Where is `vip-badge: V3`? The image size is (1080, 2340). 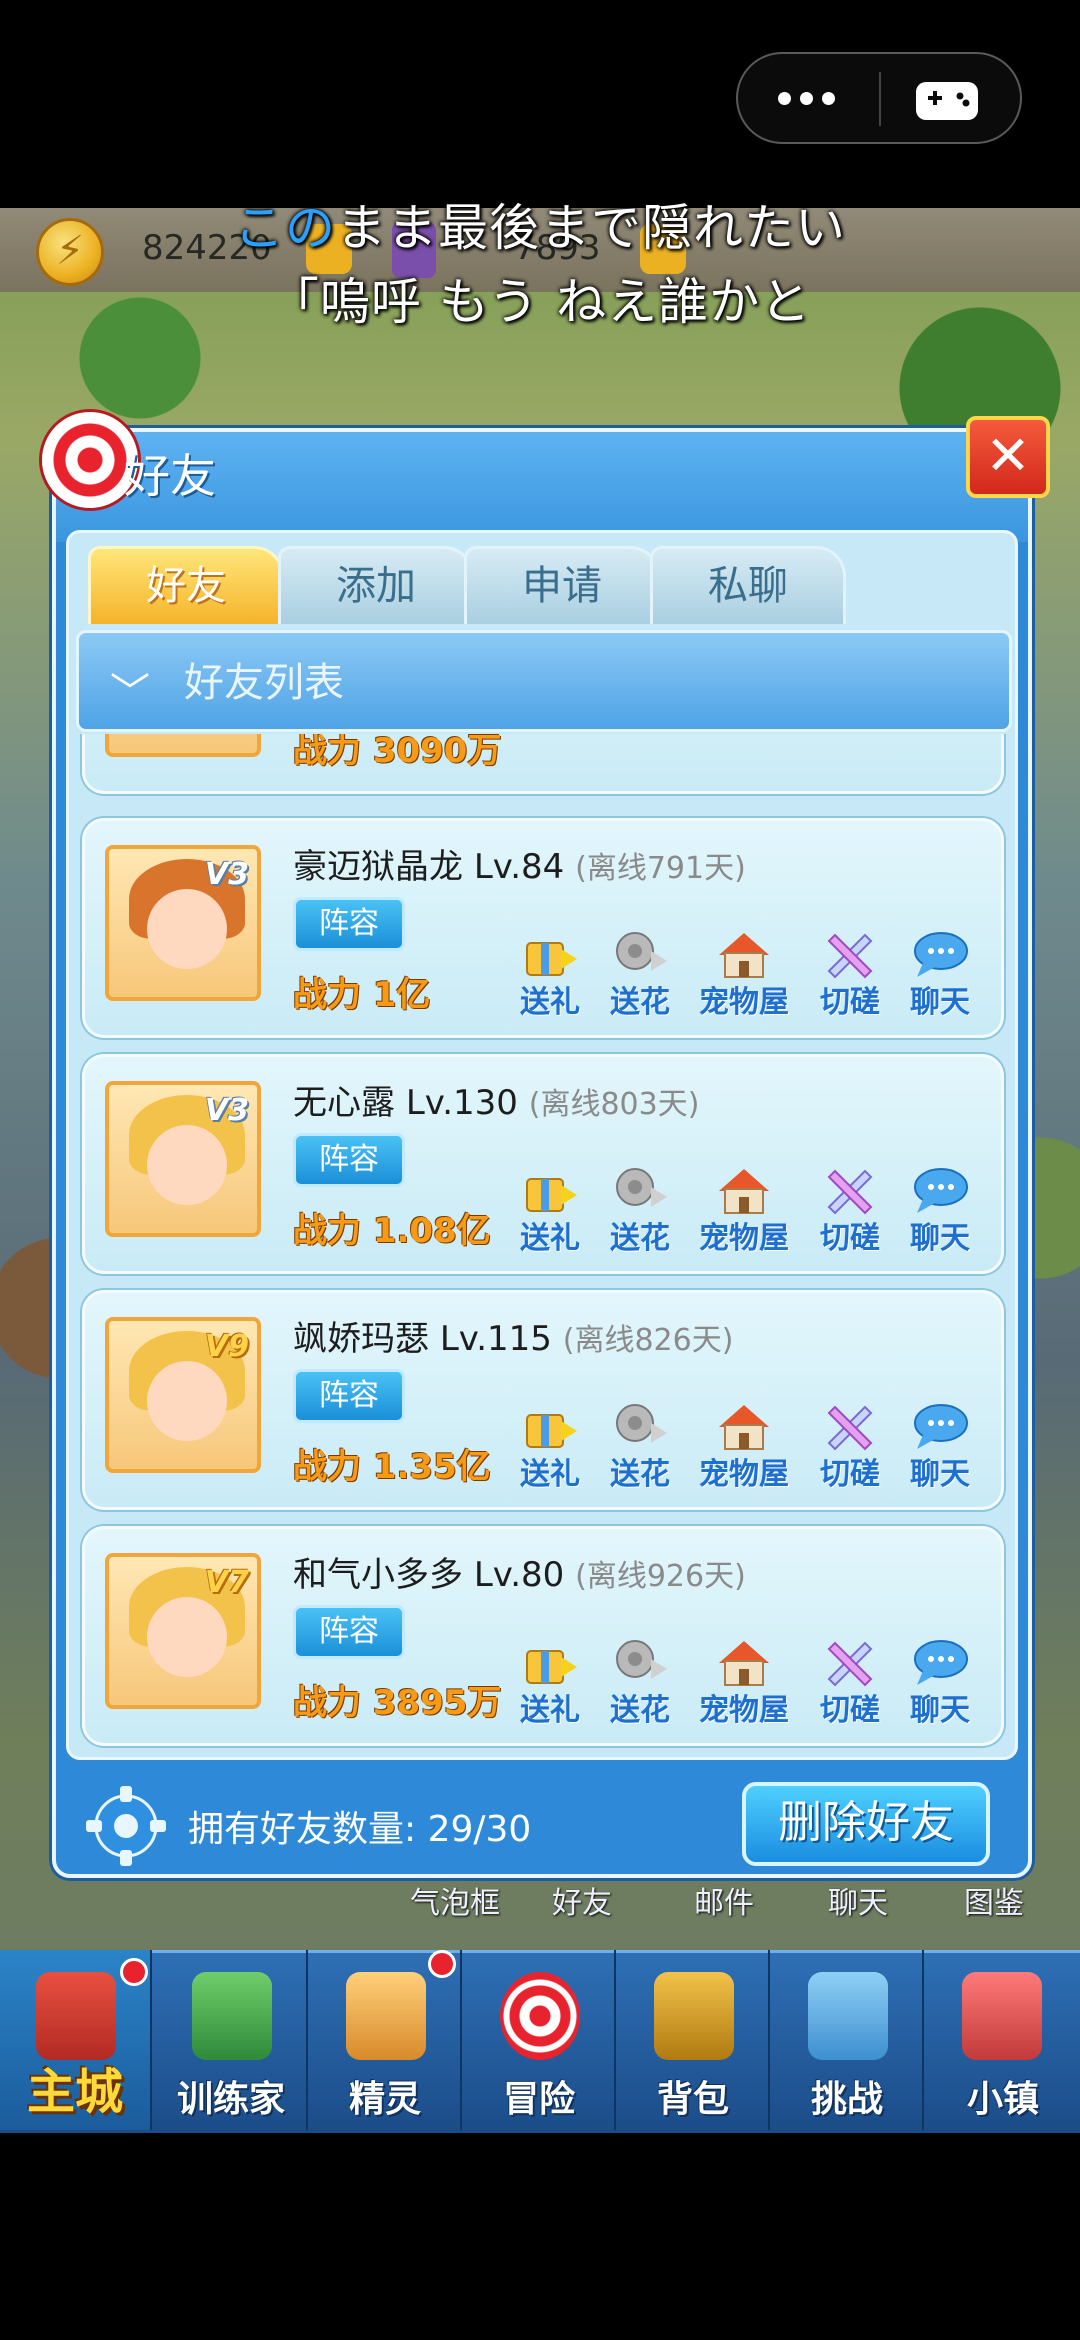 vip-badge: V3 is located at coordinates (226, 874).